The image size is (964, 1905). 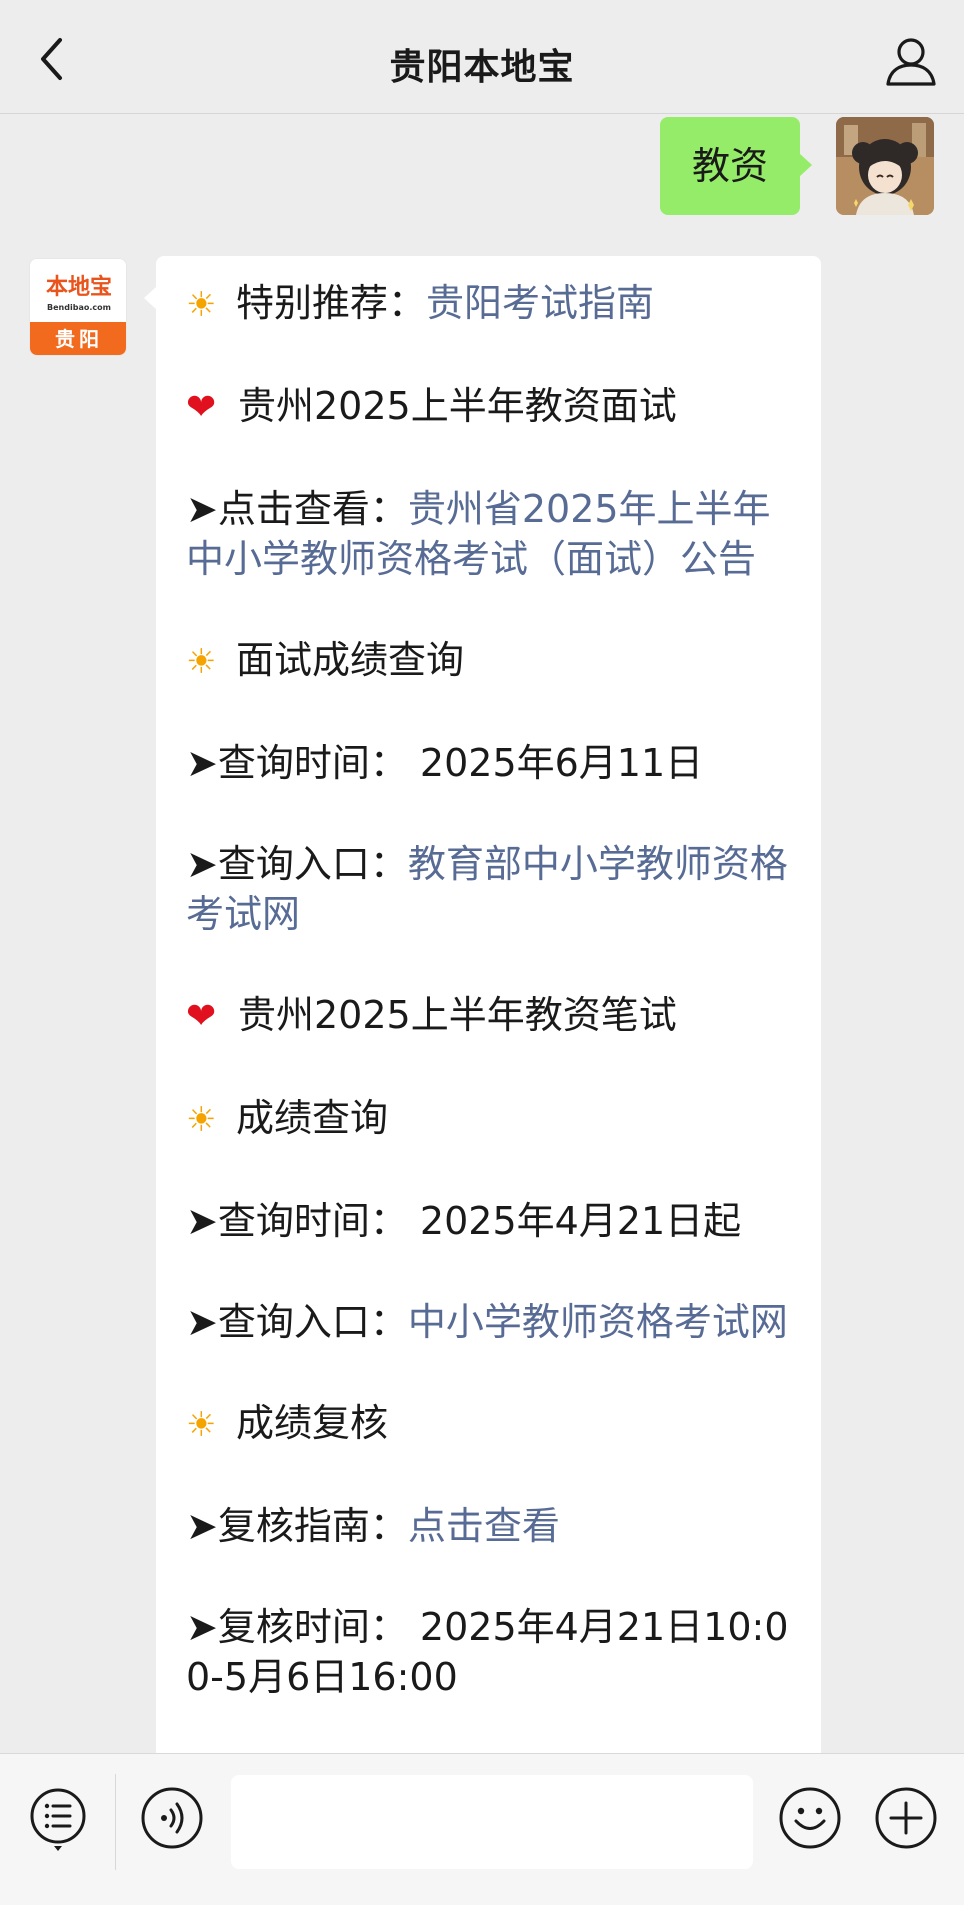 I want to click on logo-brand-text: 本地宝, so click(x=78, y=287).